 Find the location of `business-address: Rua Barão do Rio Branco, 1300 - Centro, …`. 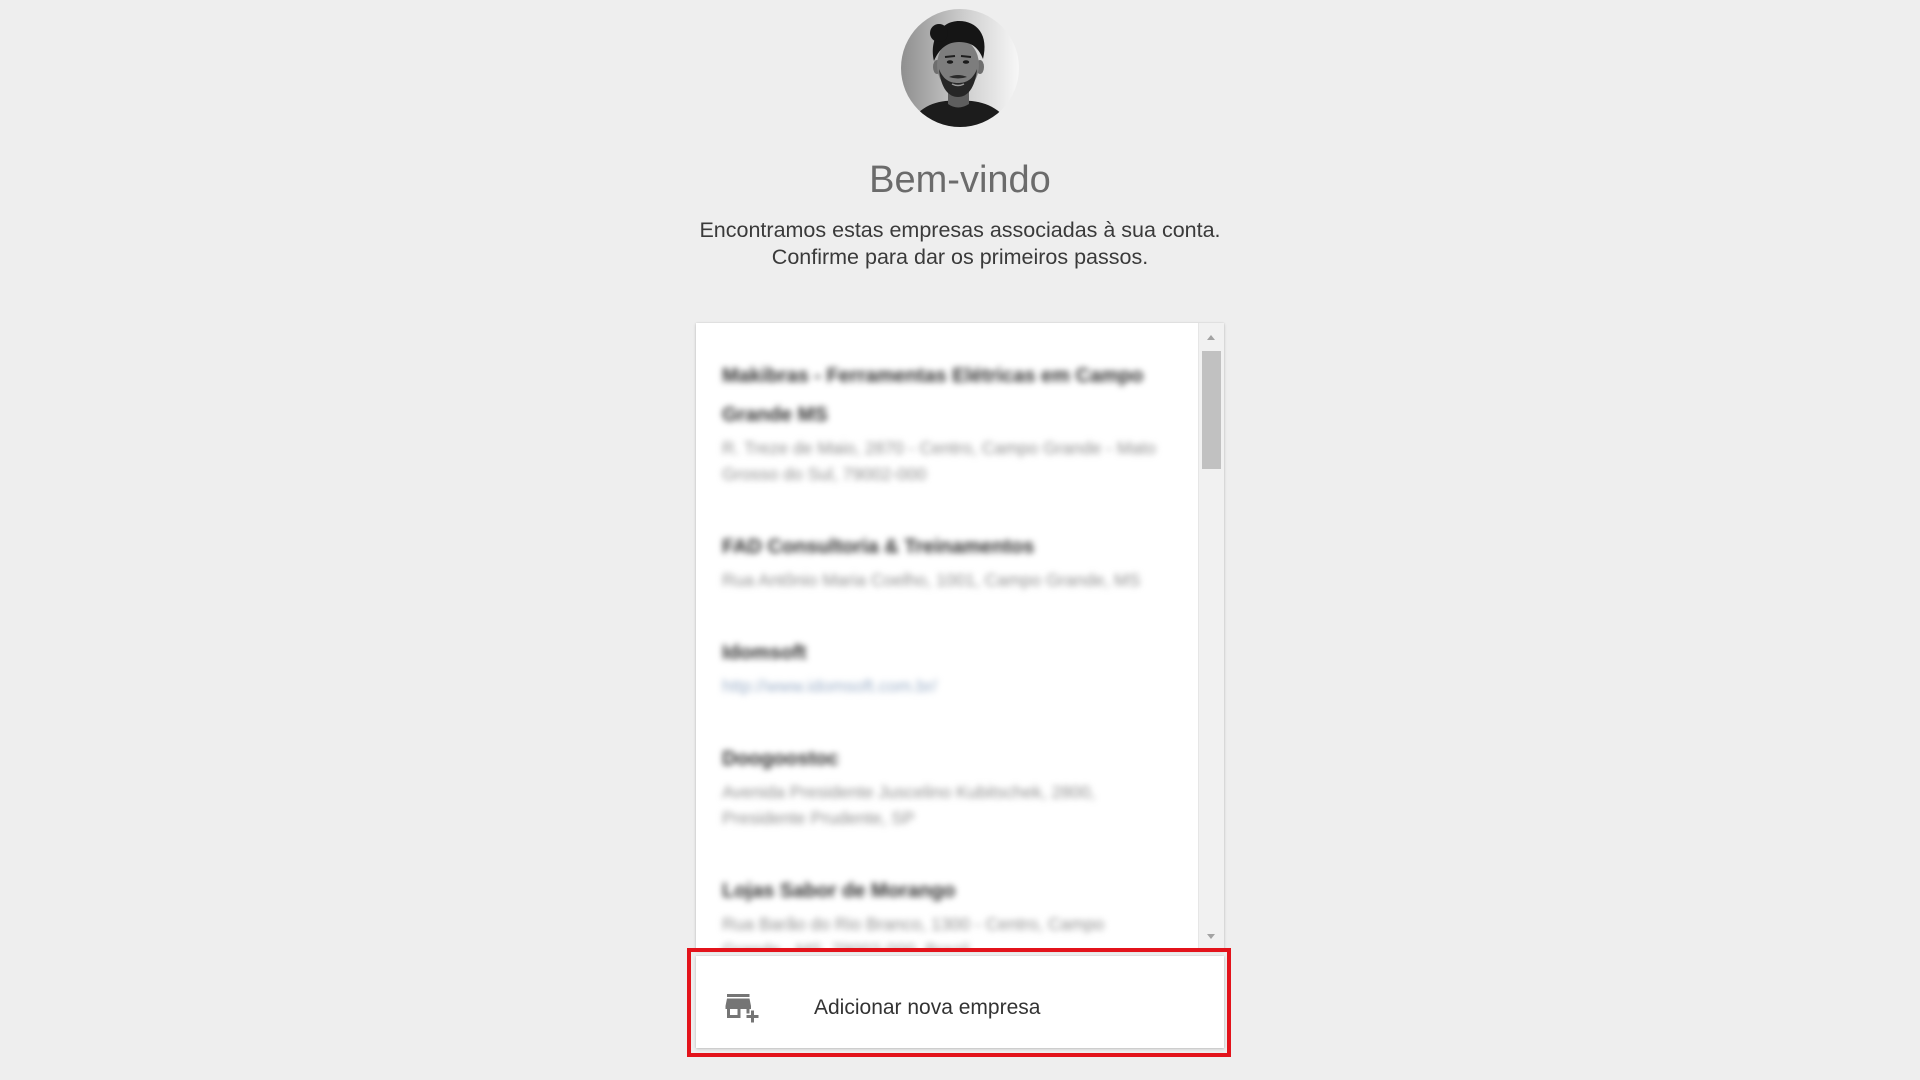

business-address: Rua Barão do Rio Branco, 1300 - Centro, … is located at coordinates (913, 932).